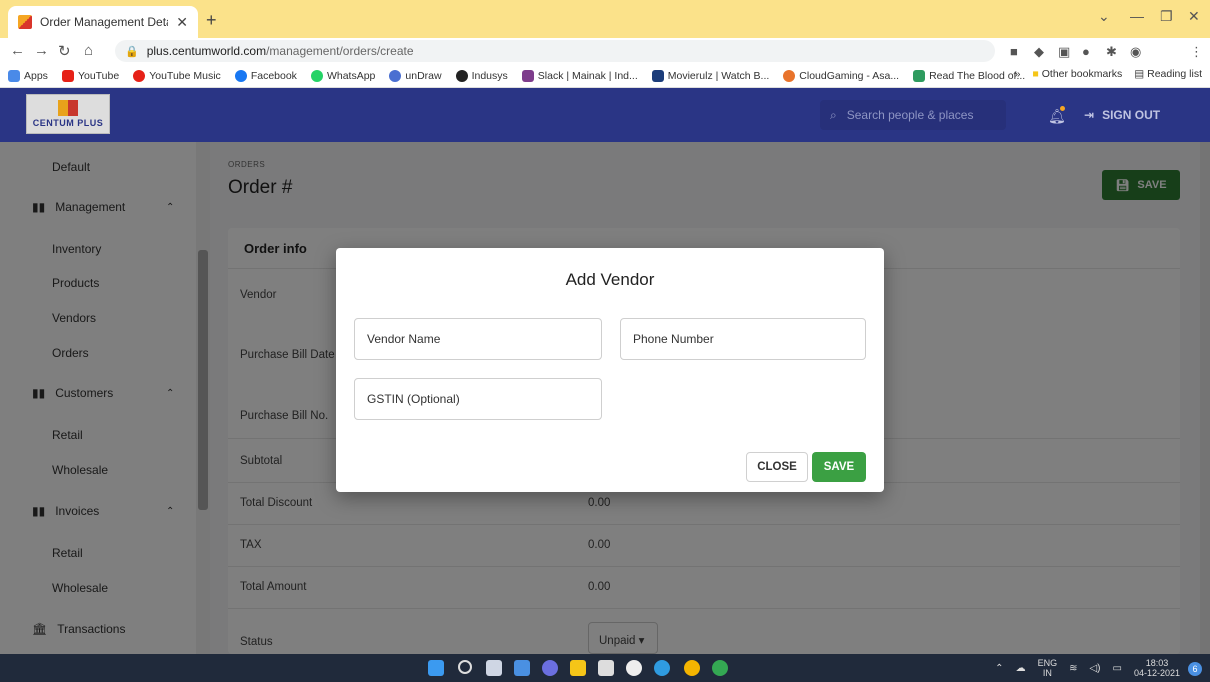 The width and height of the screenshot is (1210, 682). Describe the element at coordinates (1062, 108) in the screenshot. I see `notification-dot` at that location.